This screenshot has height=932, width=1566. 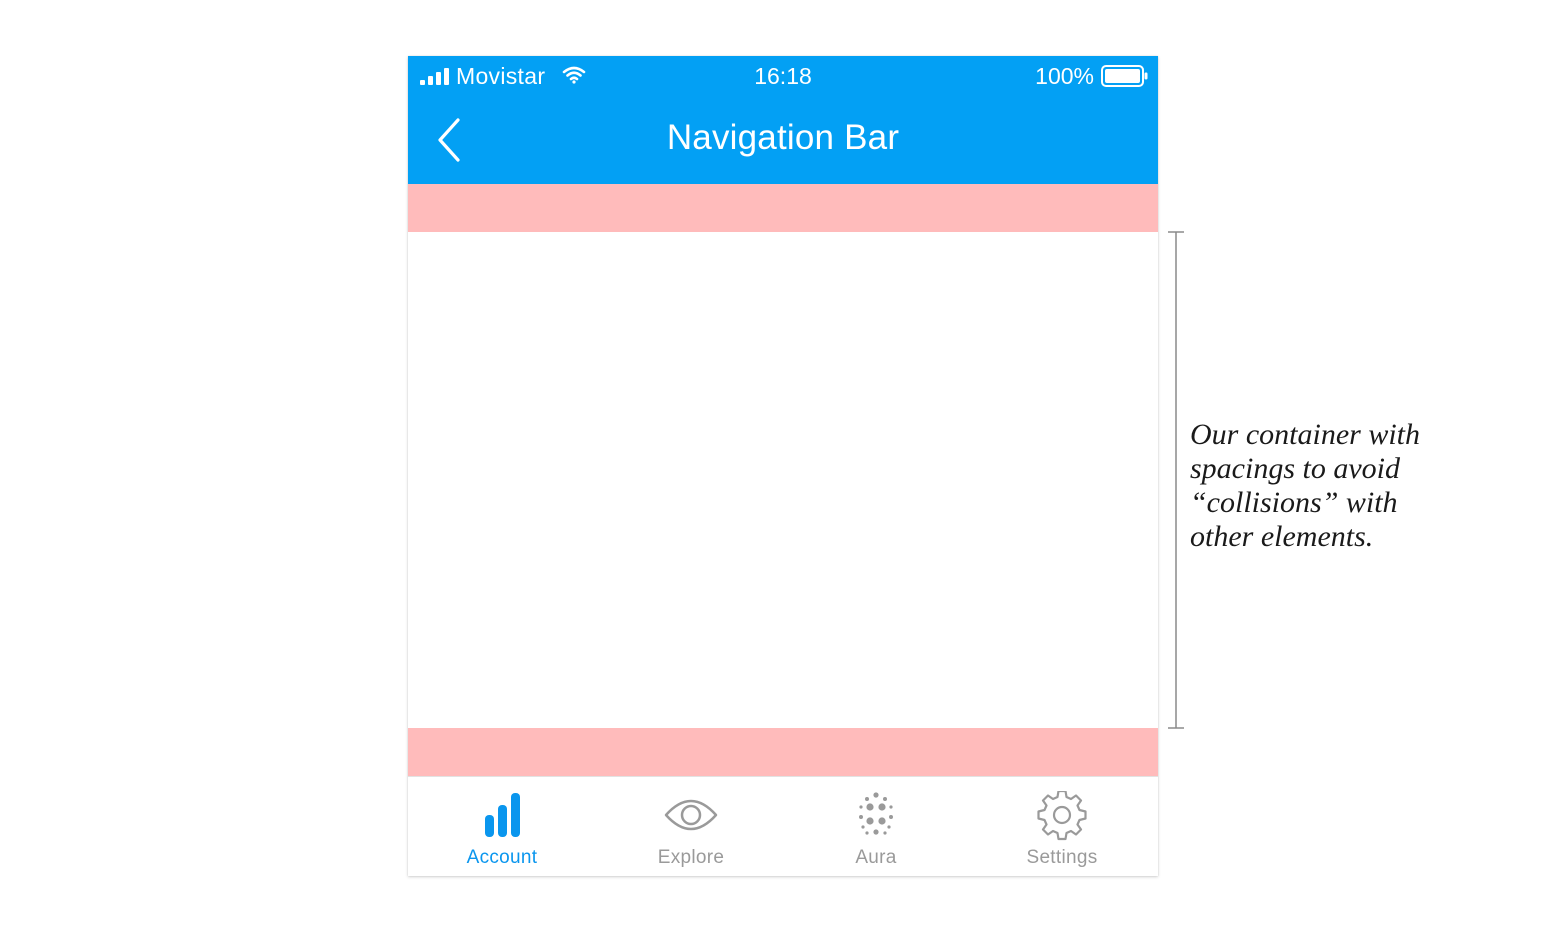 I want to click on annotation-line: Our container with, so click(x=1305, y=434).